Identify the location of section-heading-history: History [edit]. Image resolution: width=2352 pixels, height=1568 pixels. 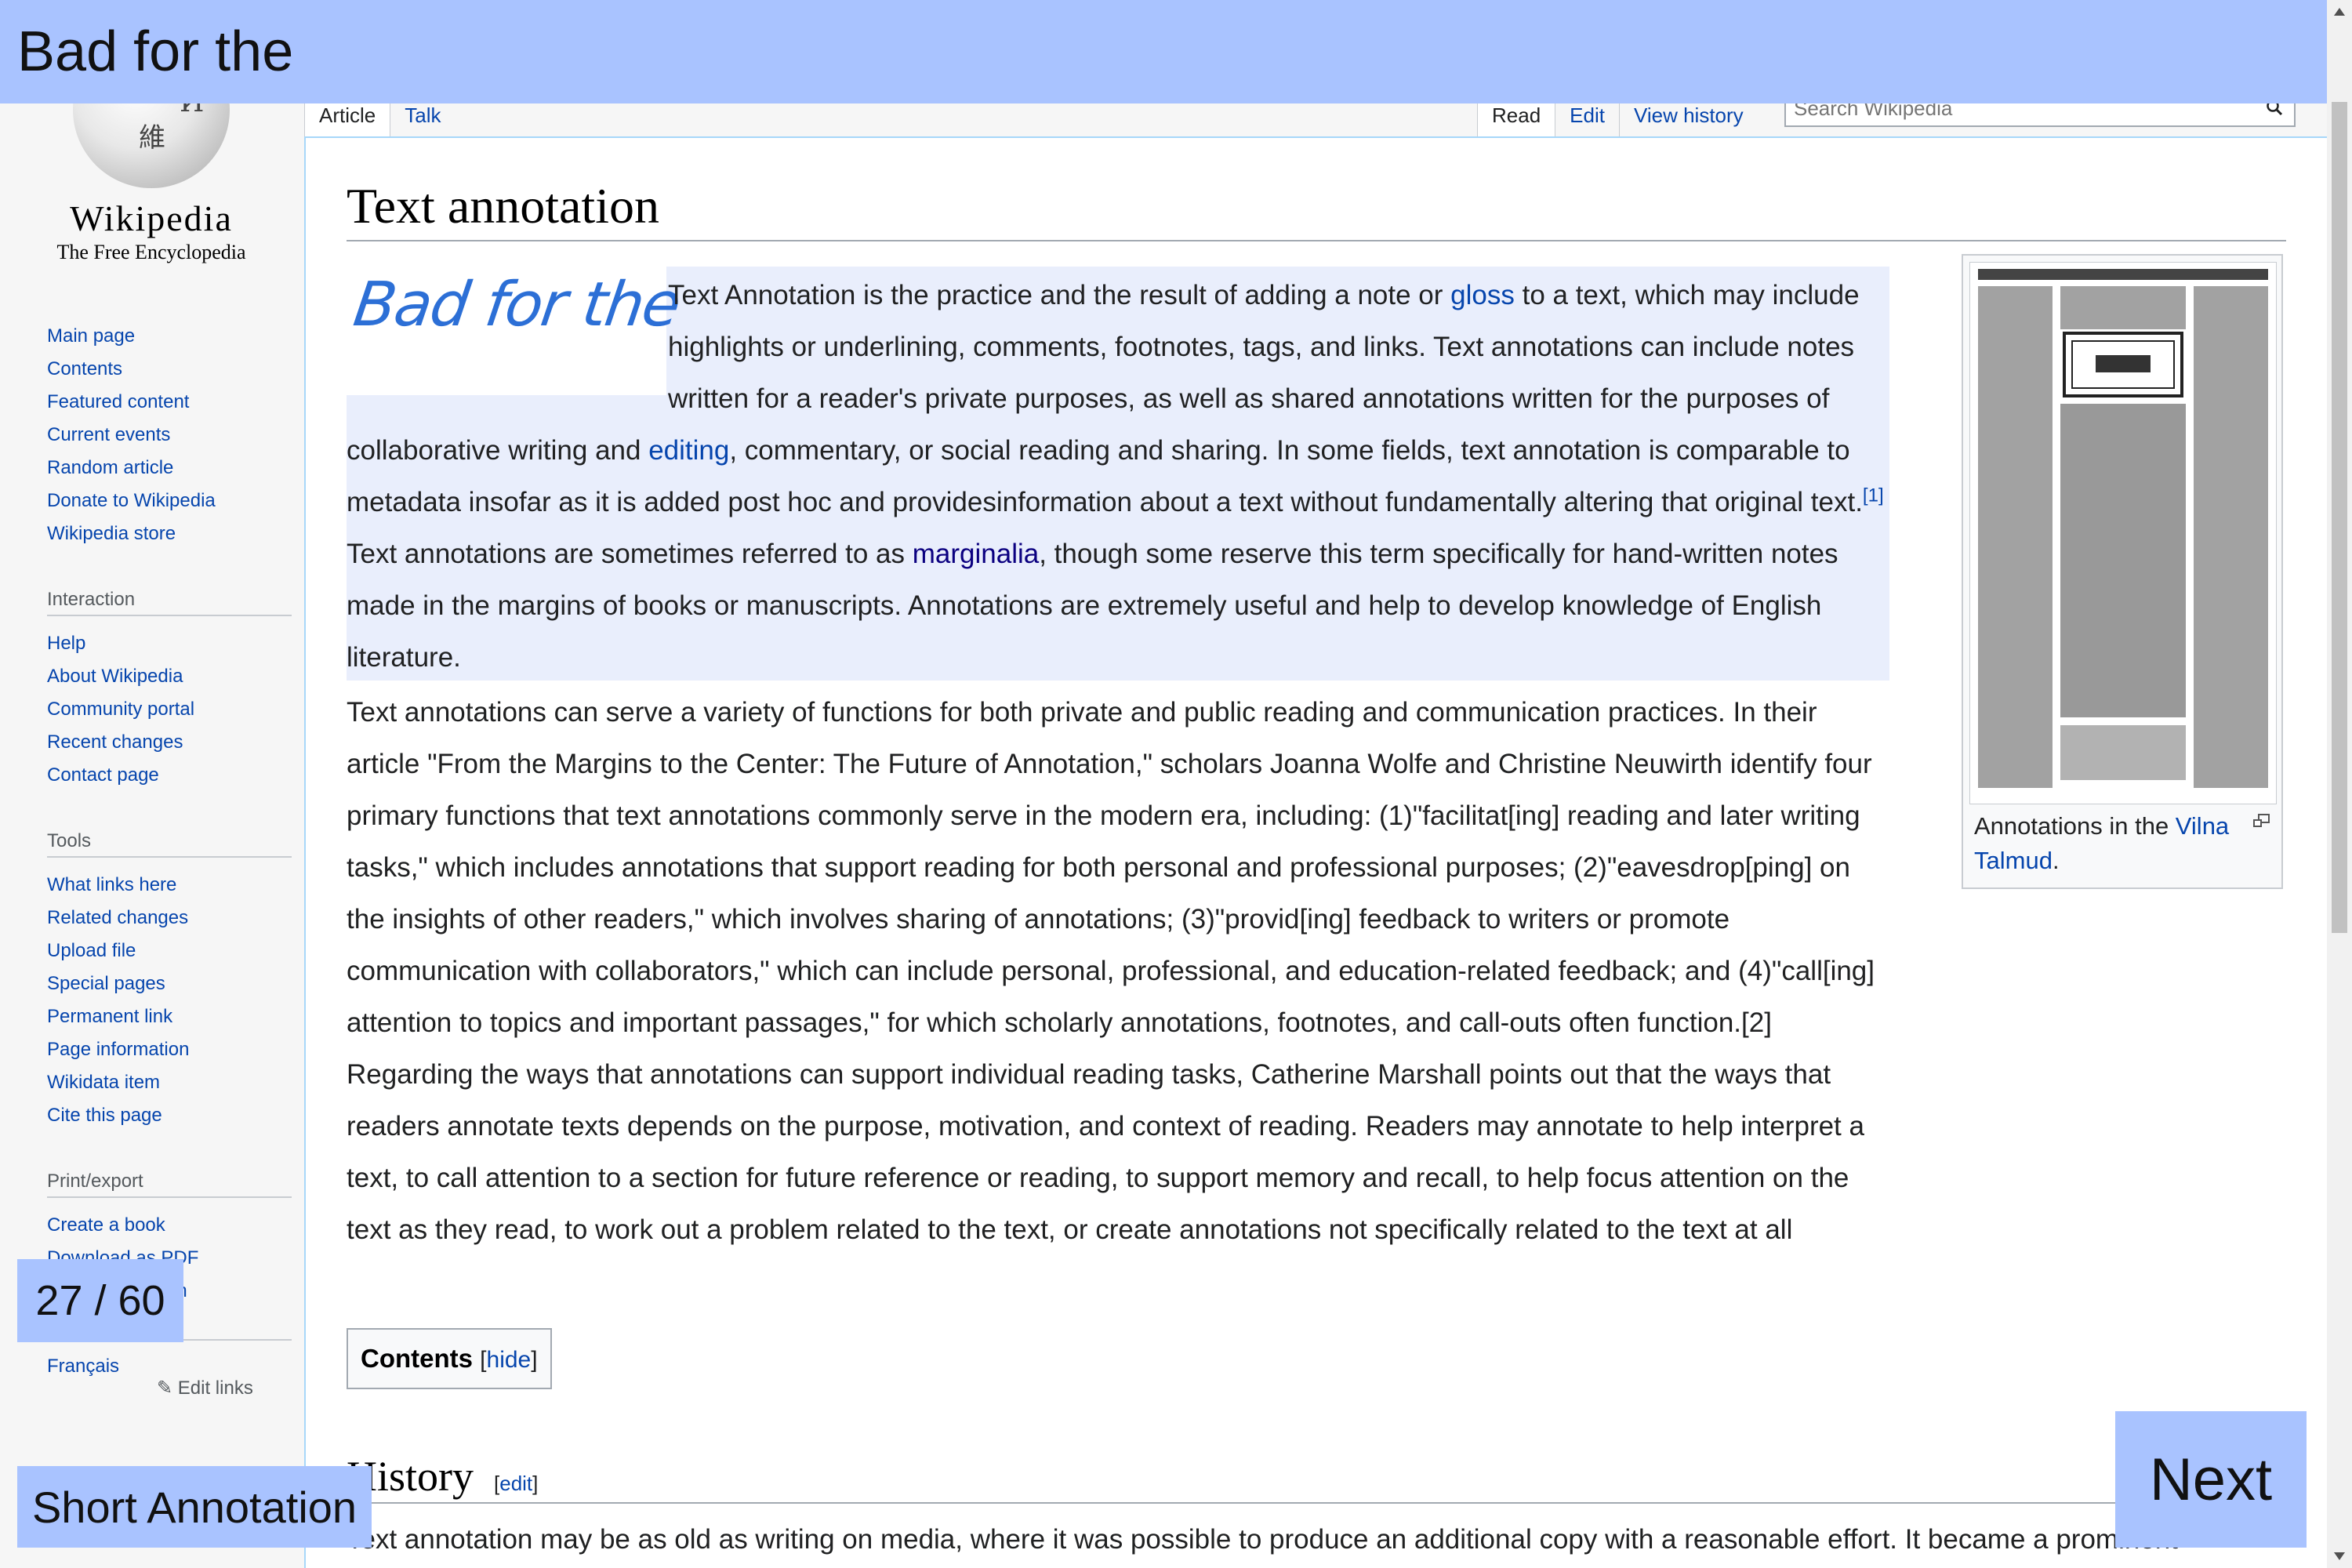
(1316, 1478).